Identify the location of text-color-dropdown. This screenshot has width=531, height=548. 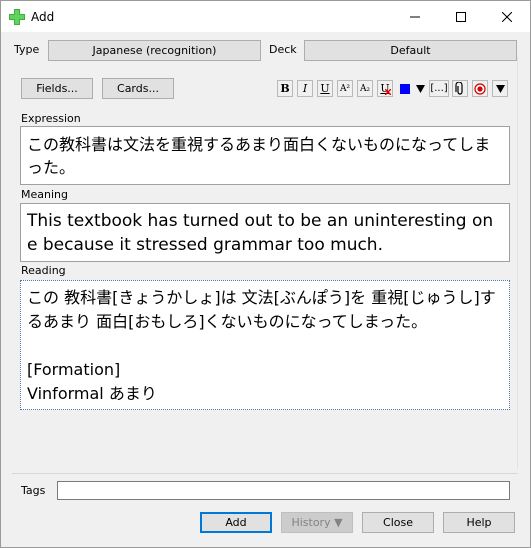
(420, 88).